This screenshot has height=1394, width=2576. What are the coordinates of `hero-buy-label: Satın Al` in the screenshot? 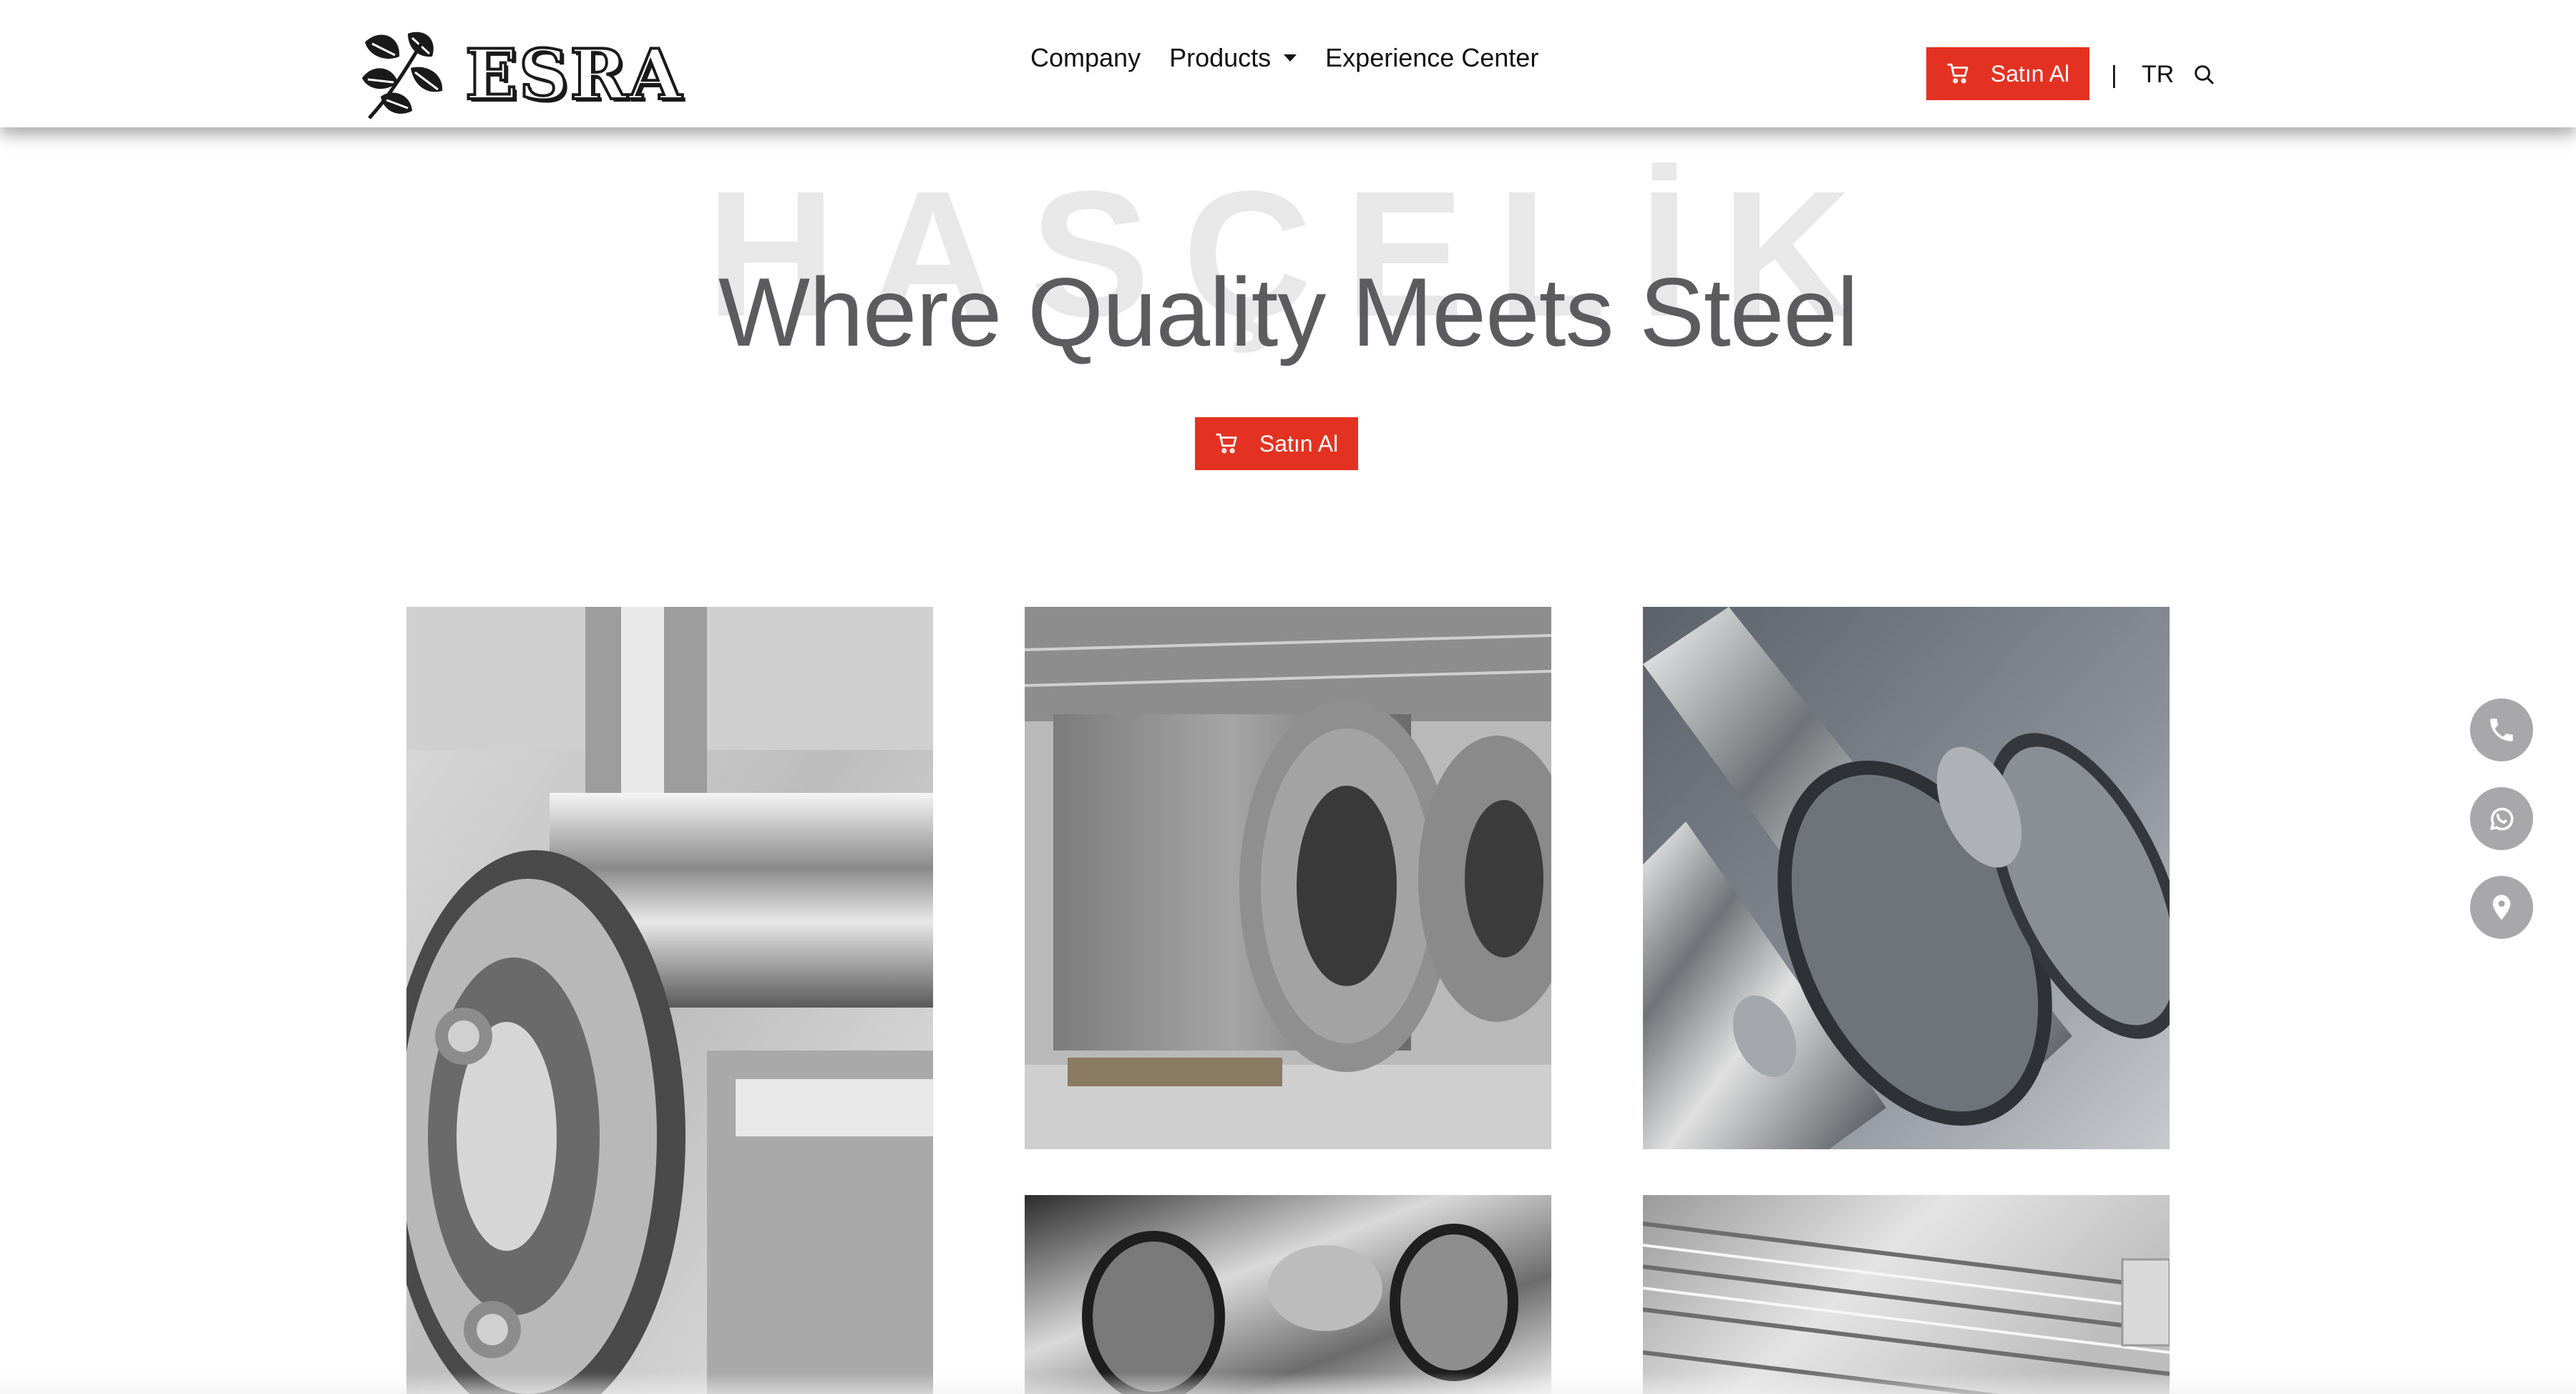 It's located at (1299, 443).